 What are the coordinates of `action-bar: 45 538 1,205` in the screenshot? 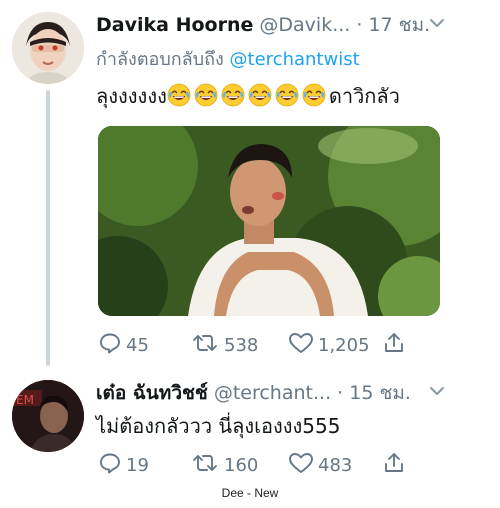 It's located at (253, 345).